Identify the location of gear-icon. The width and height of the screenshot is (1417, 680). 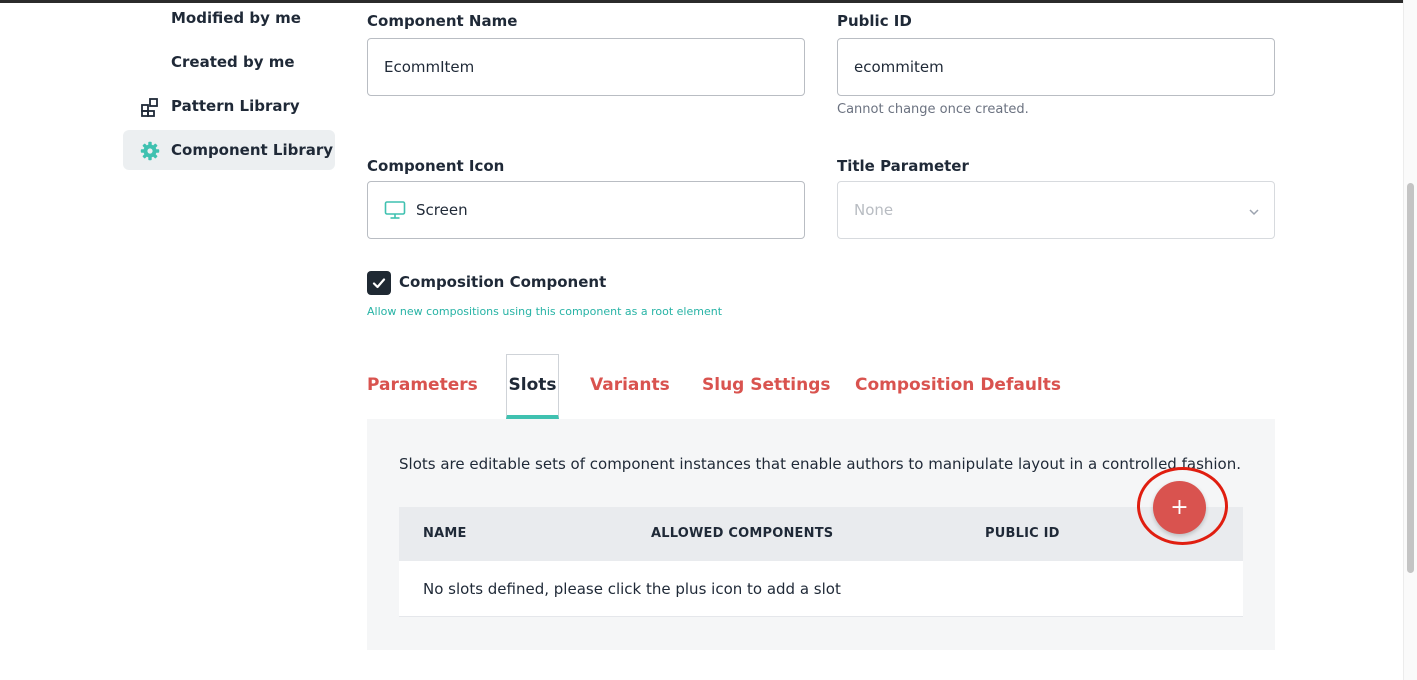
(150, 151).